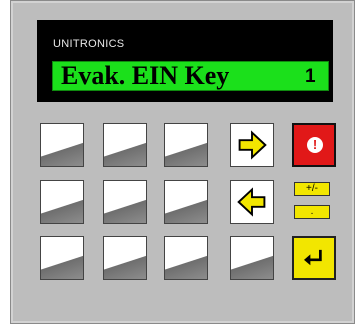 This screenshot has height=325, width=363. What do you see at coordinates (89, 44) in the screenshot?
I see `brand-label: UNITRONICS` at bounding box center [89, 44].